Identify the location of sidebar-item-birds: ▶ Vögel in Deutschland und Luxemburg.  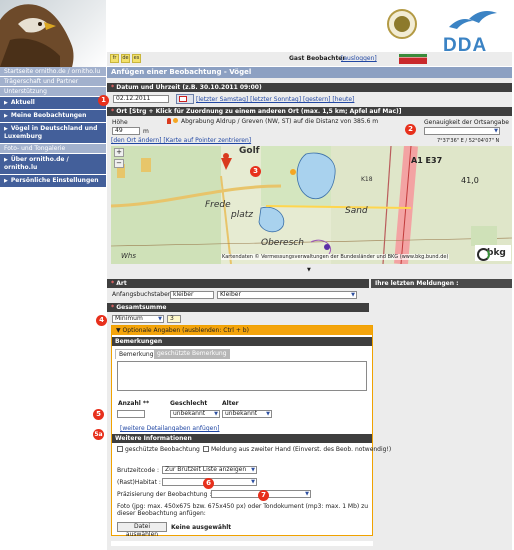
(53, 133).